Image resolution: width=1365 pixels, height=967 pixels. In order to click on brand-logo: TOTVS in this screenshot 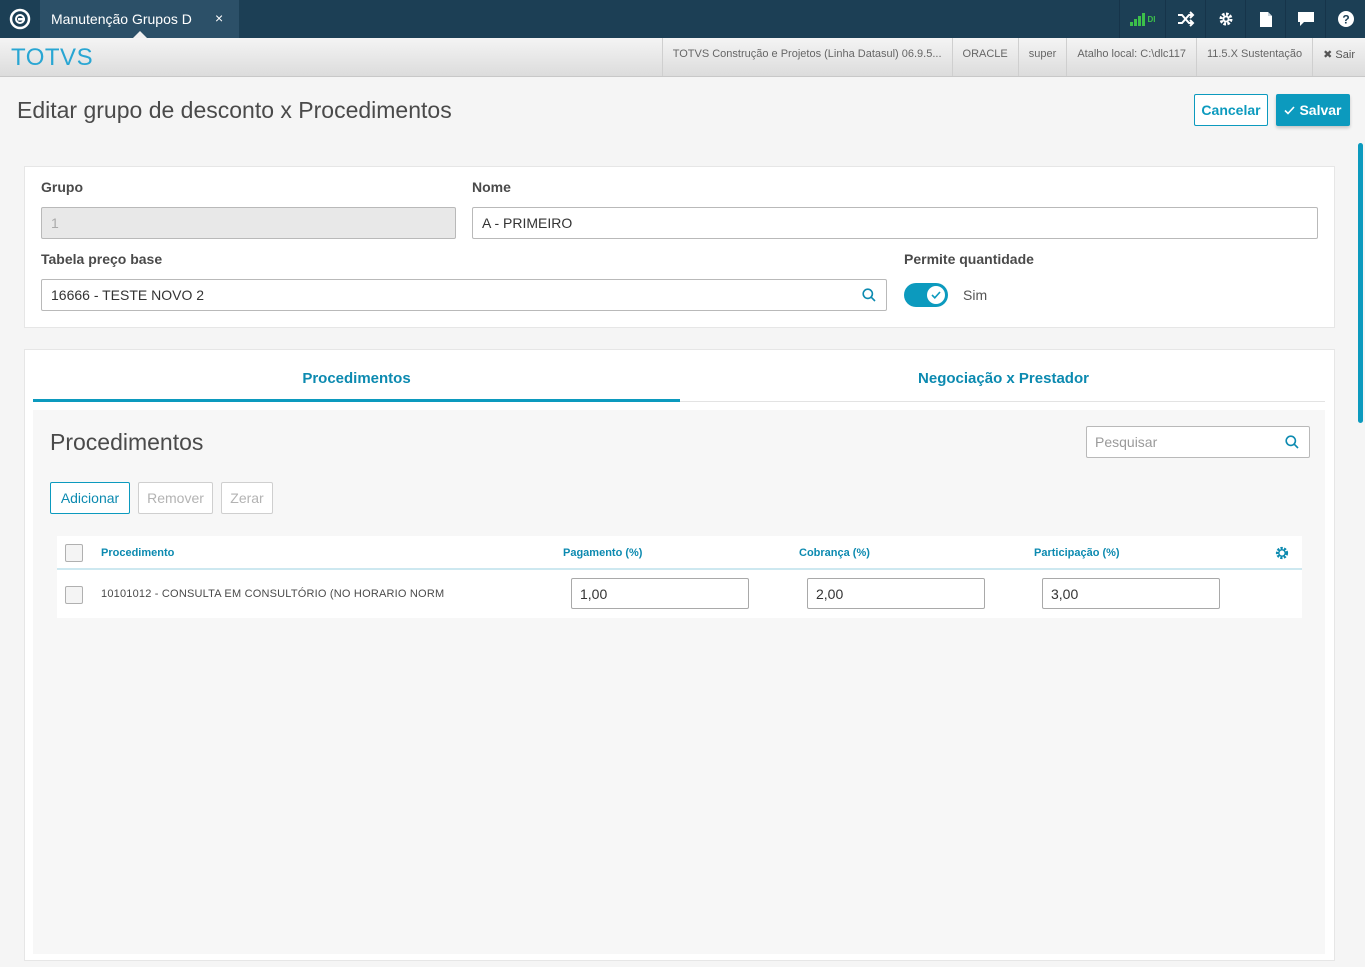, I will do `click(52, 57)`.